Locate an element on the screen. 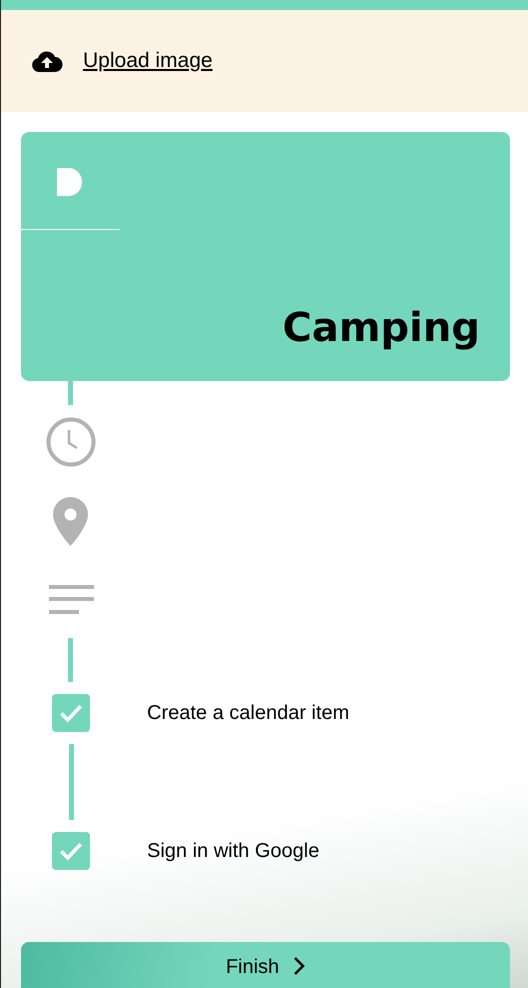 This screenshot has height=988, width=528. description-icon is located at coordinates (71, 600).